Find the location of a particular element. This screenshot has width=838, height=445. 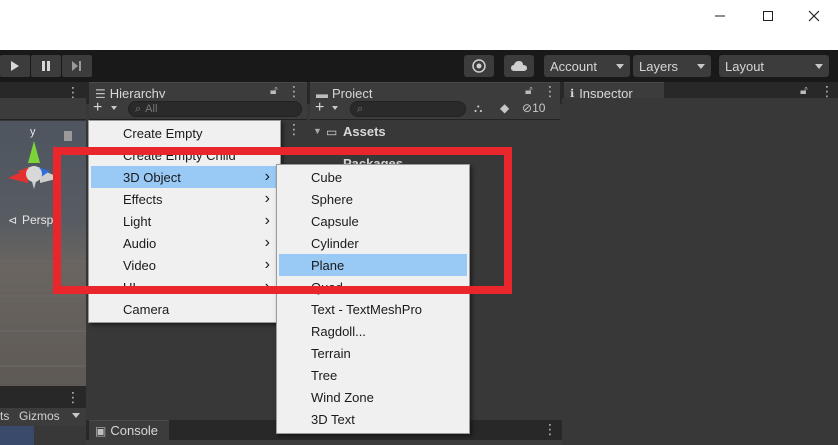

folder-open-icon: ▭ is located at coordinates (332, 132).